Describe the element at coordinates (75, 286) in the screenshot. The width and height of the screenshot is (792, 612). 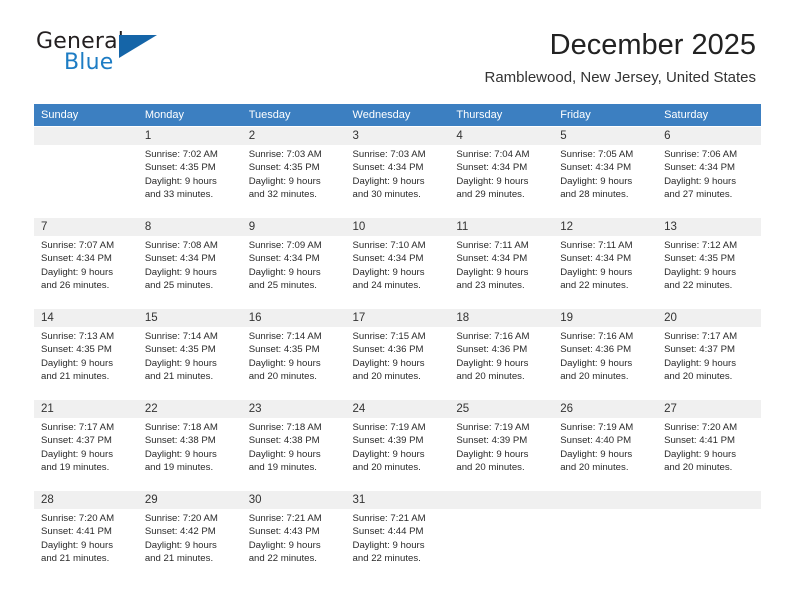
I see `day-daylight2-text: and 26 minutes.` at that location.